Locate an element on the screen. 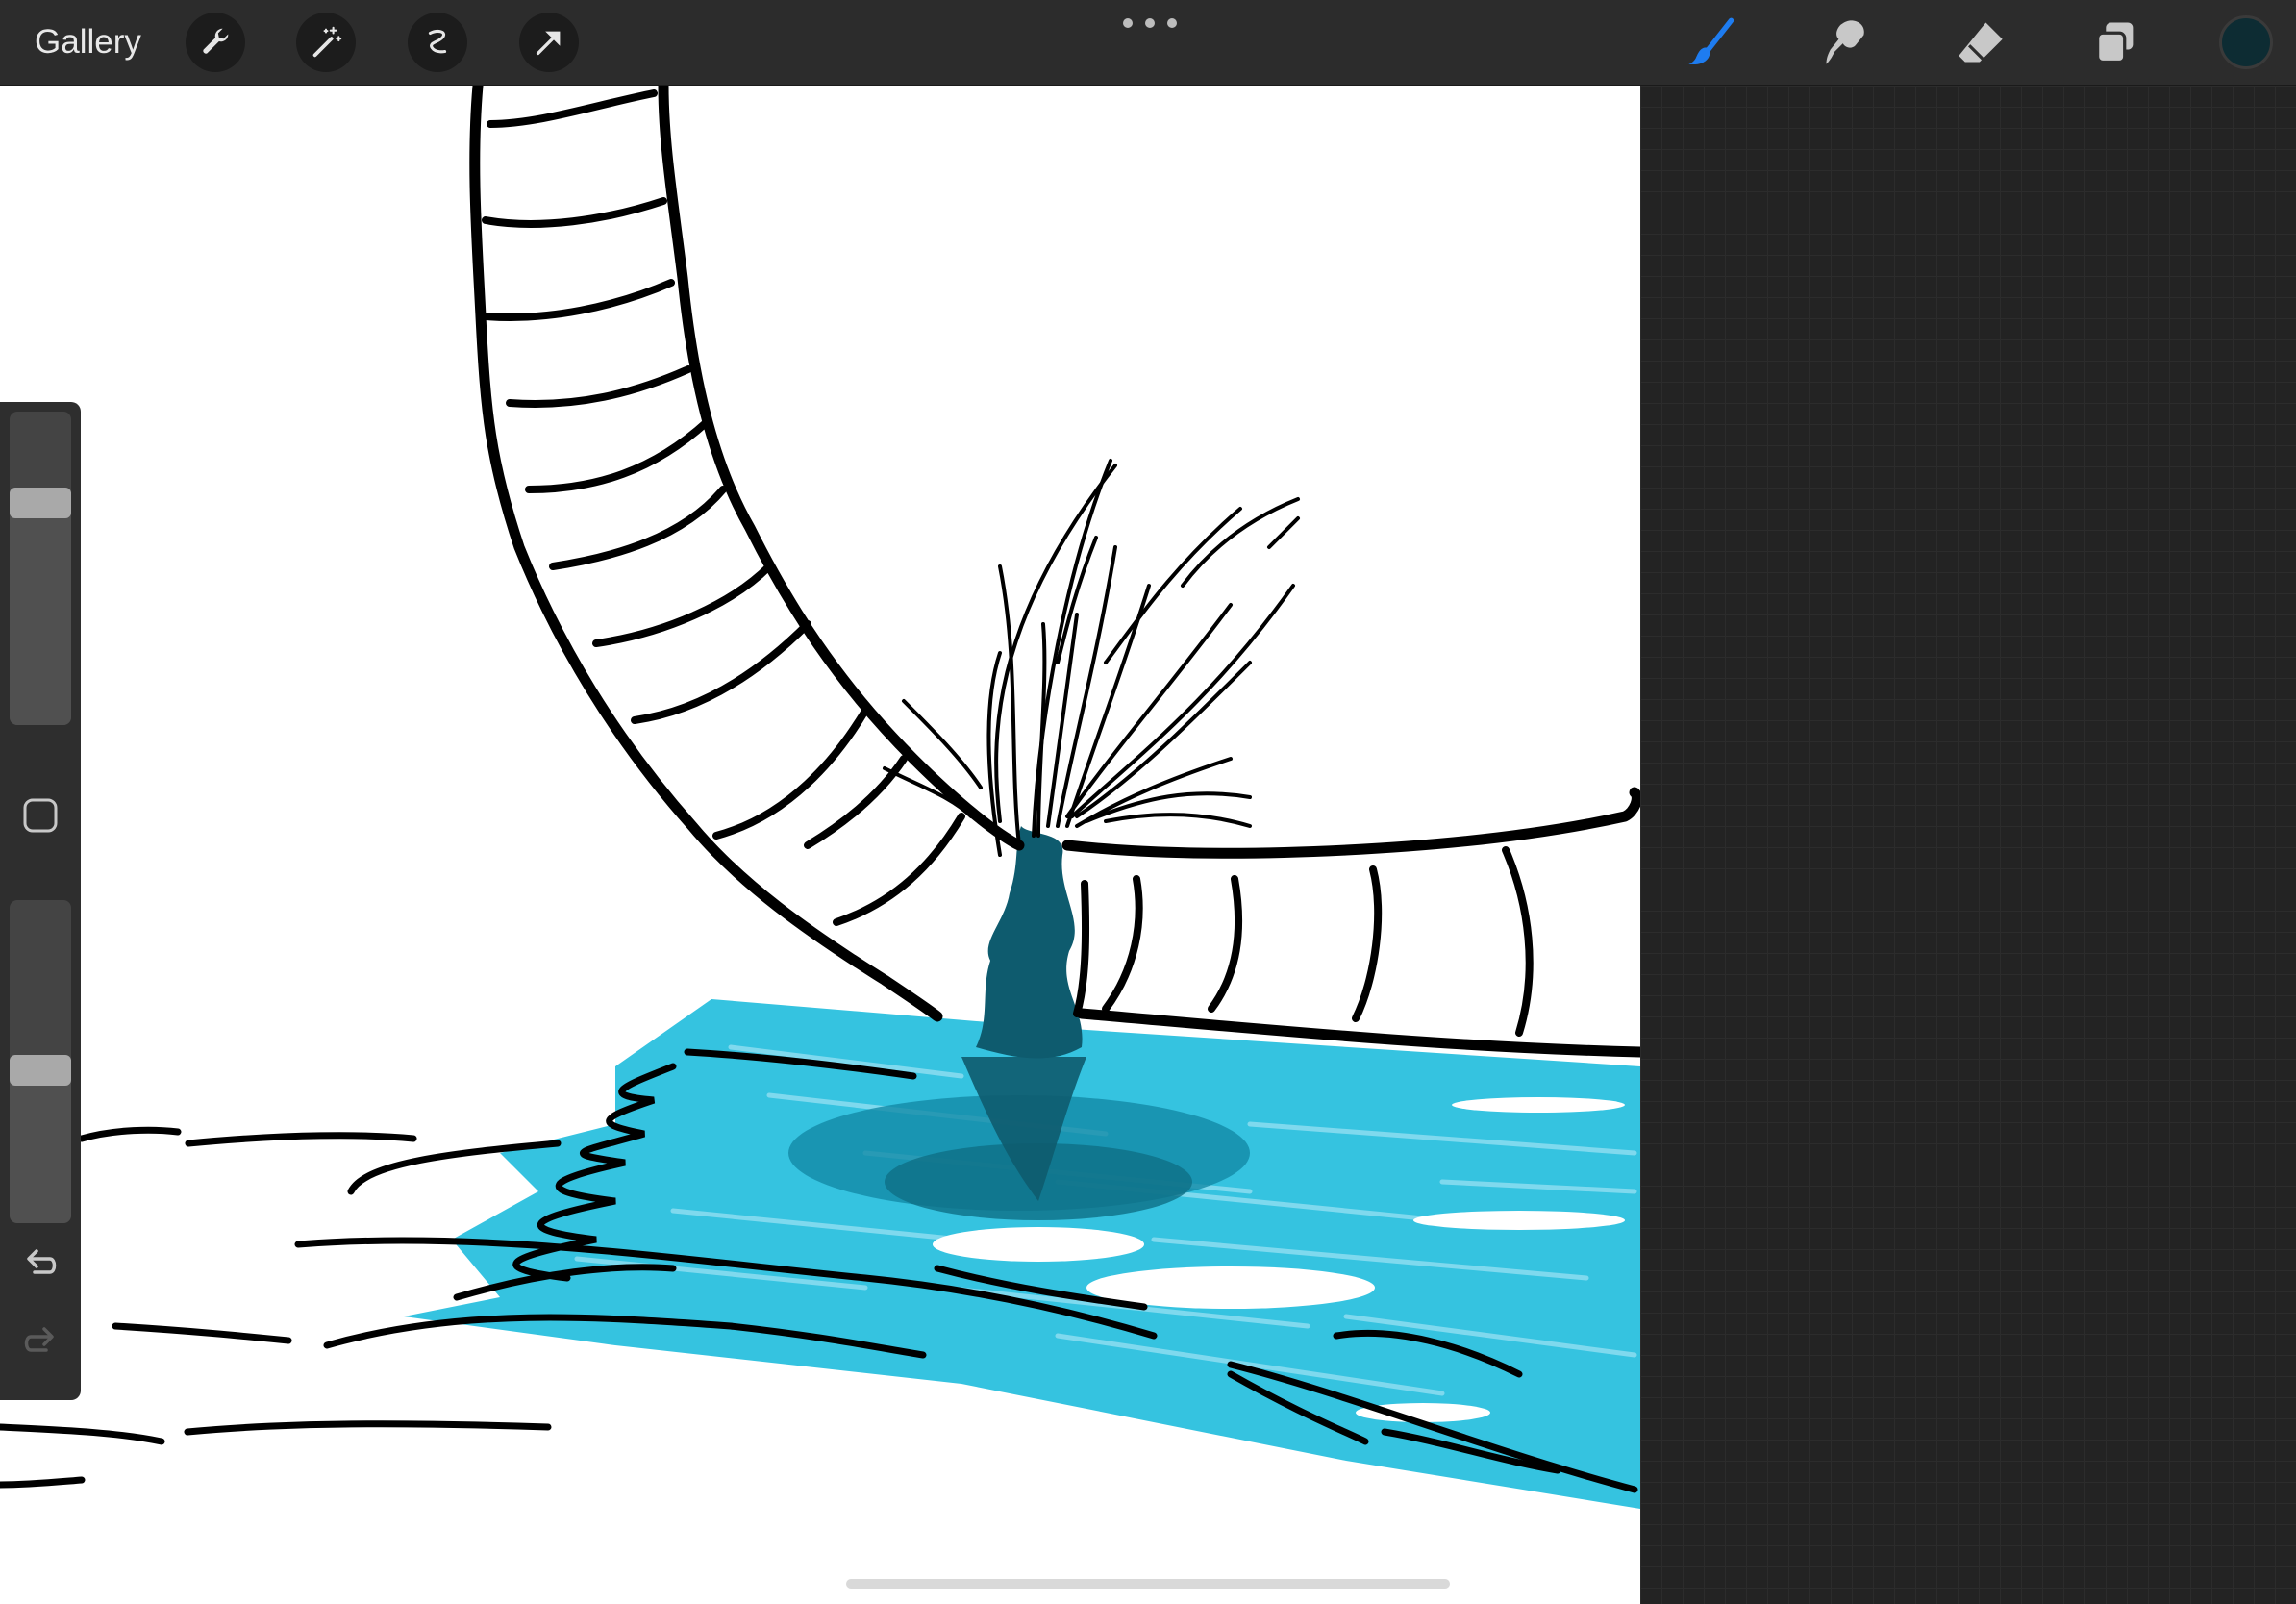  undo-icon is located at coordinates (42, 1261).